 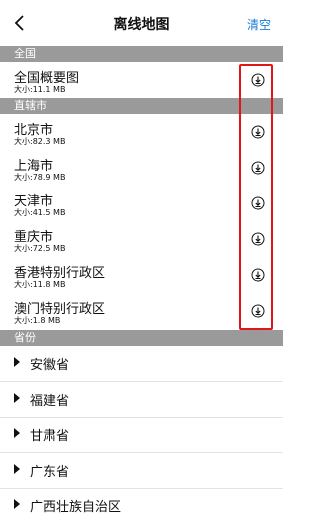 I want to click on nav-bar: 离线地图 清空, so click(x=141, y=23).